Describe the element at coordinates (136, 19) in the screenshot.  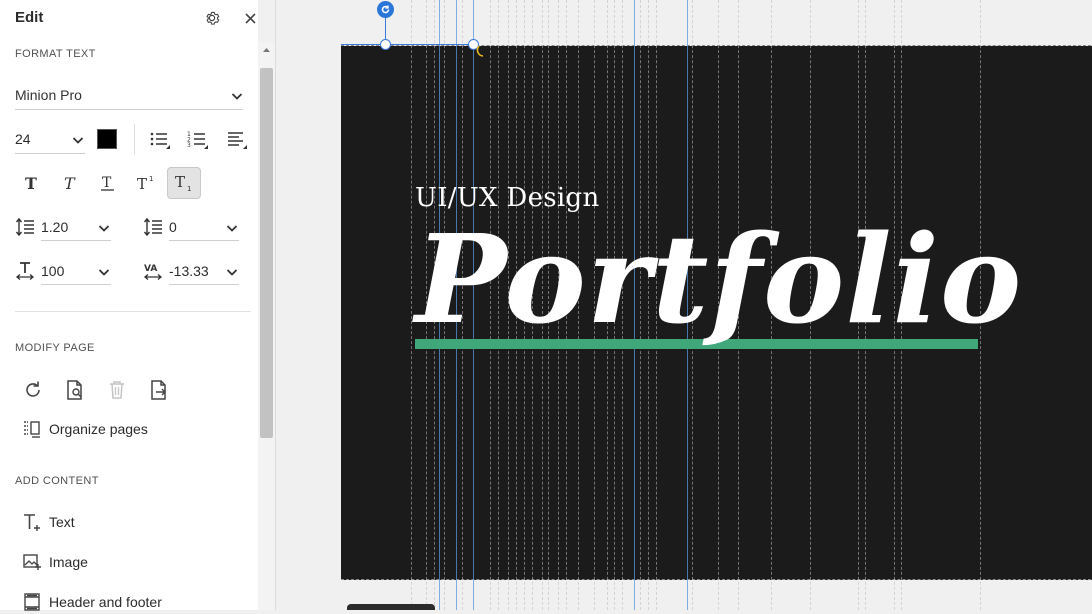
I see `panel-header: Edit` at that location.